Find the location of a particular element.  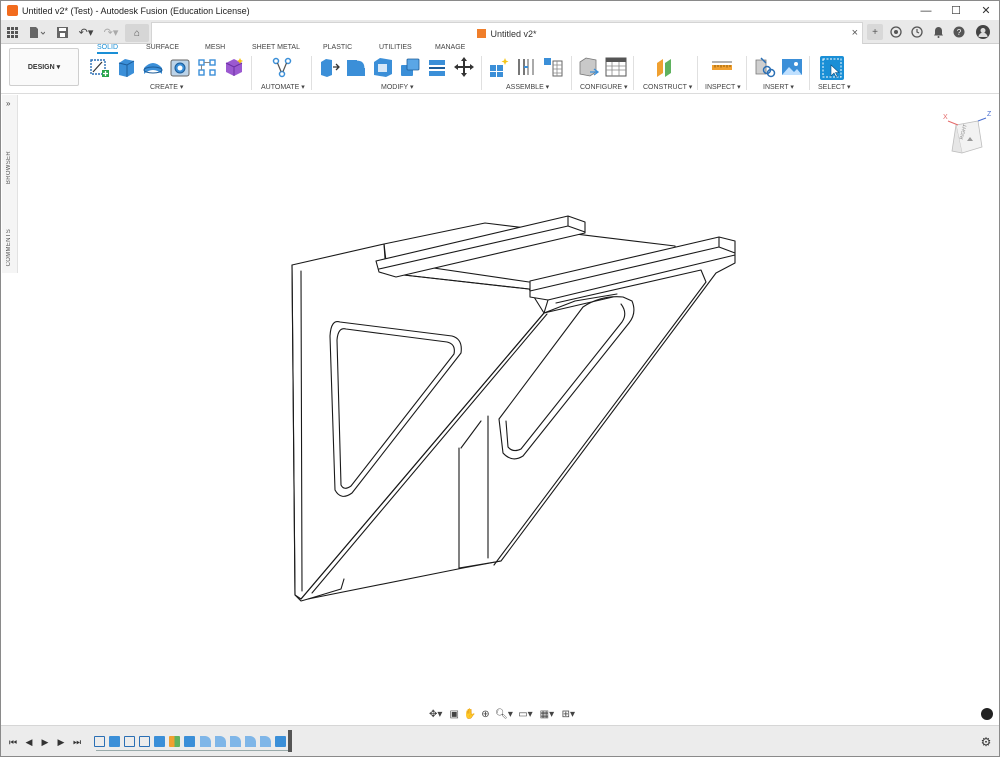

file-menu-icon is located at coordinates (37, 32).